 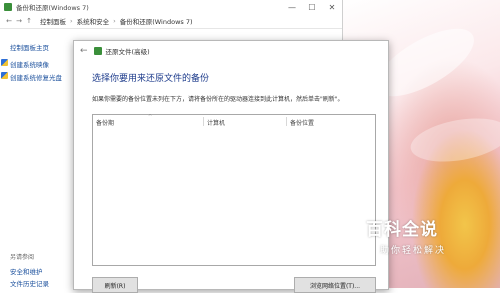 I want to click on column-backup-period: 备份期, so click(x=105, y=122).